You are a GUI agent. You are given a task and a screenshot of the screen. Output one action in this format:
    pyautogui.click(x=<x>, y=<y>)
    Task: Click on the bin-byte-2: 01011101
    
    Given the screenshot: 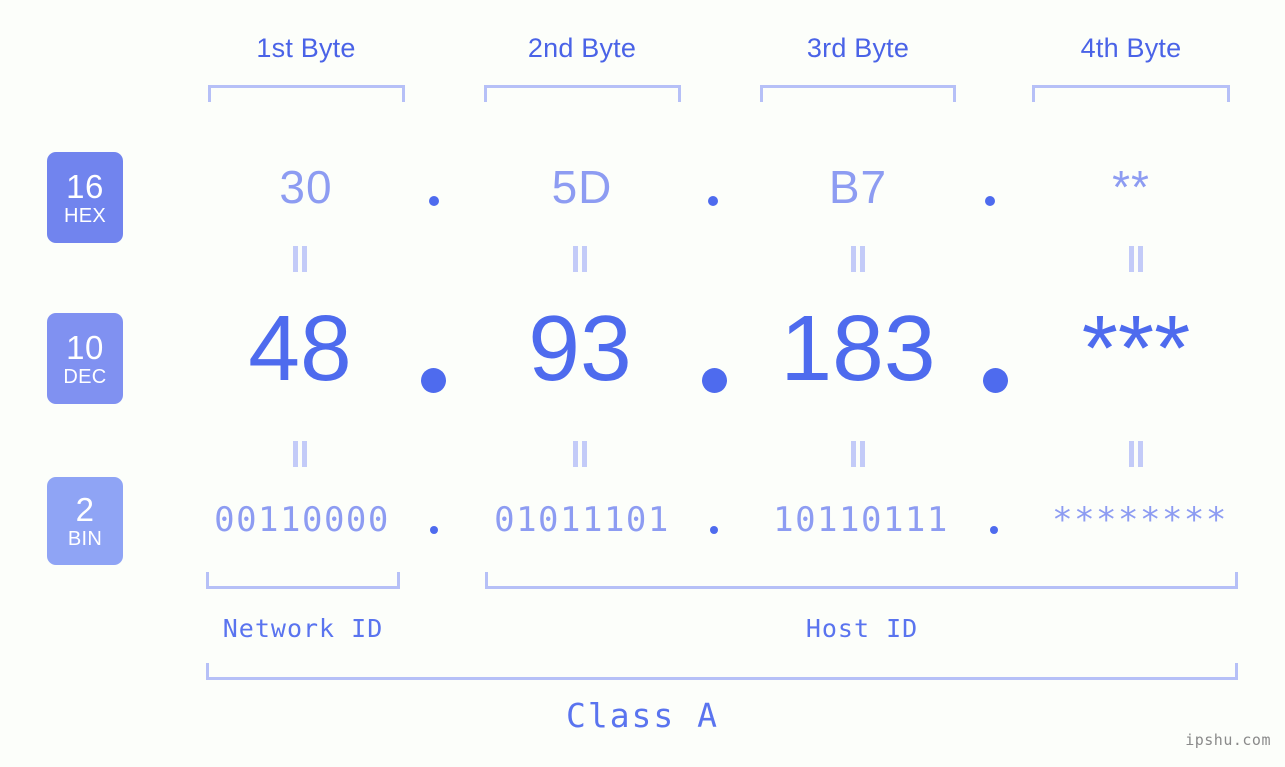 What is the action you would take?
    pyautogui.click(x=582, y=520)
    